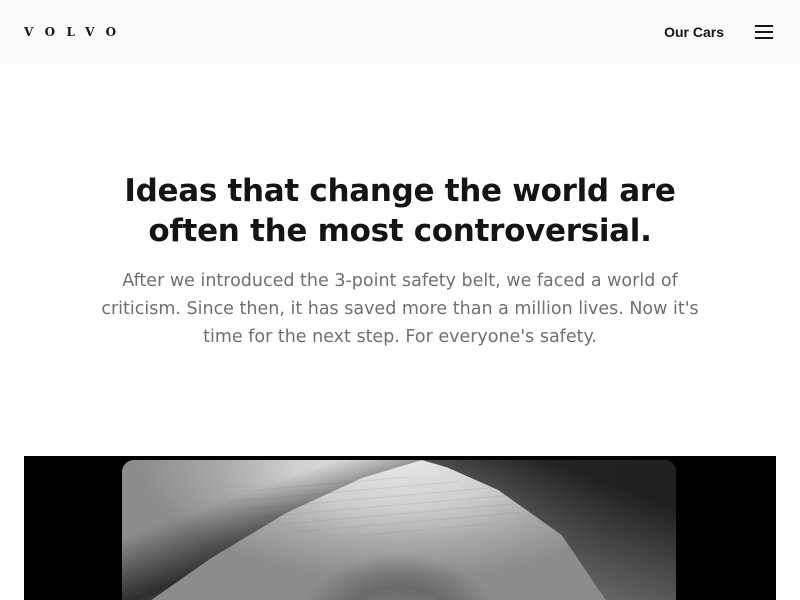  I want to click on our-cars-link: Our Cars, so click(694, 32).